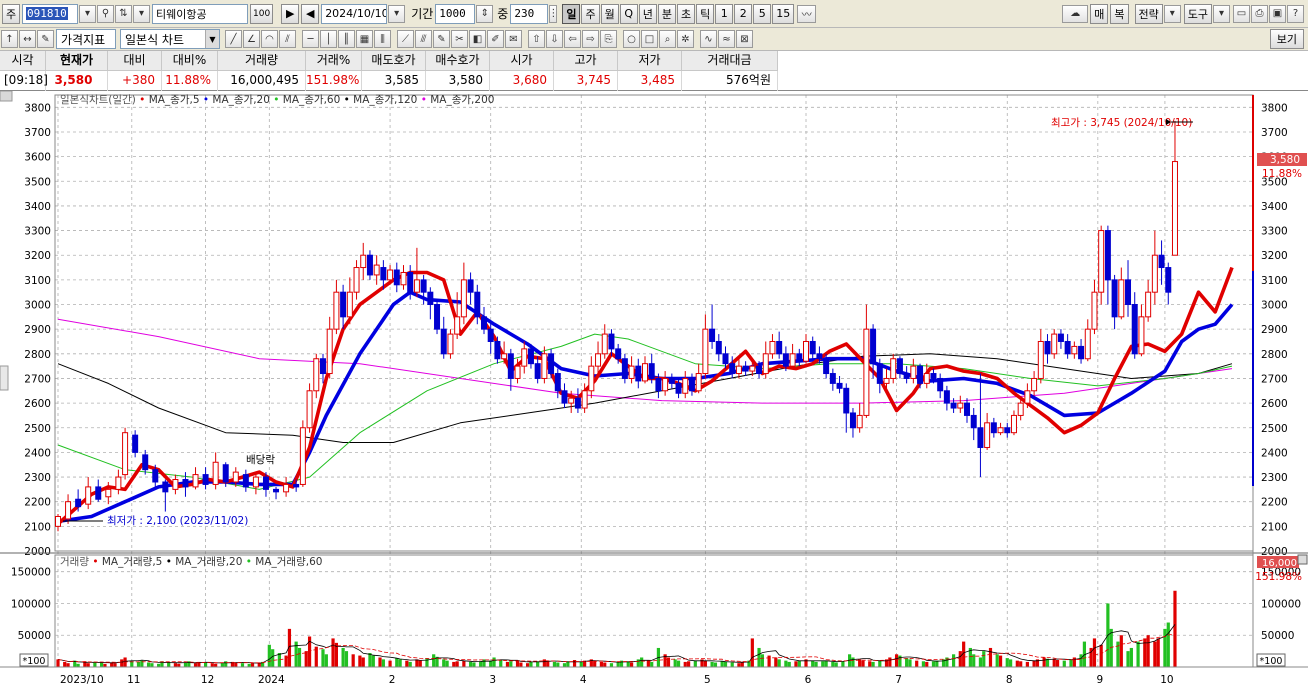  Describe the element at coordinates (572, 39) in the screenshot. I see `arrow-left-tool-icon: ⇦` at that location.